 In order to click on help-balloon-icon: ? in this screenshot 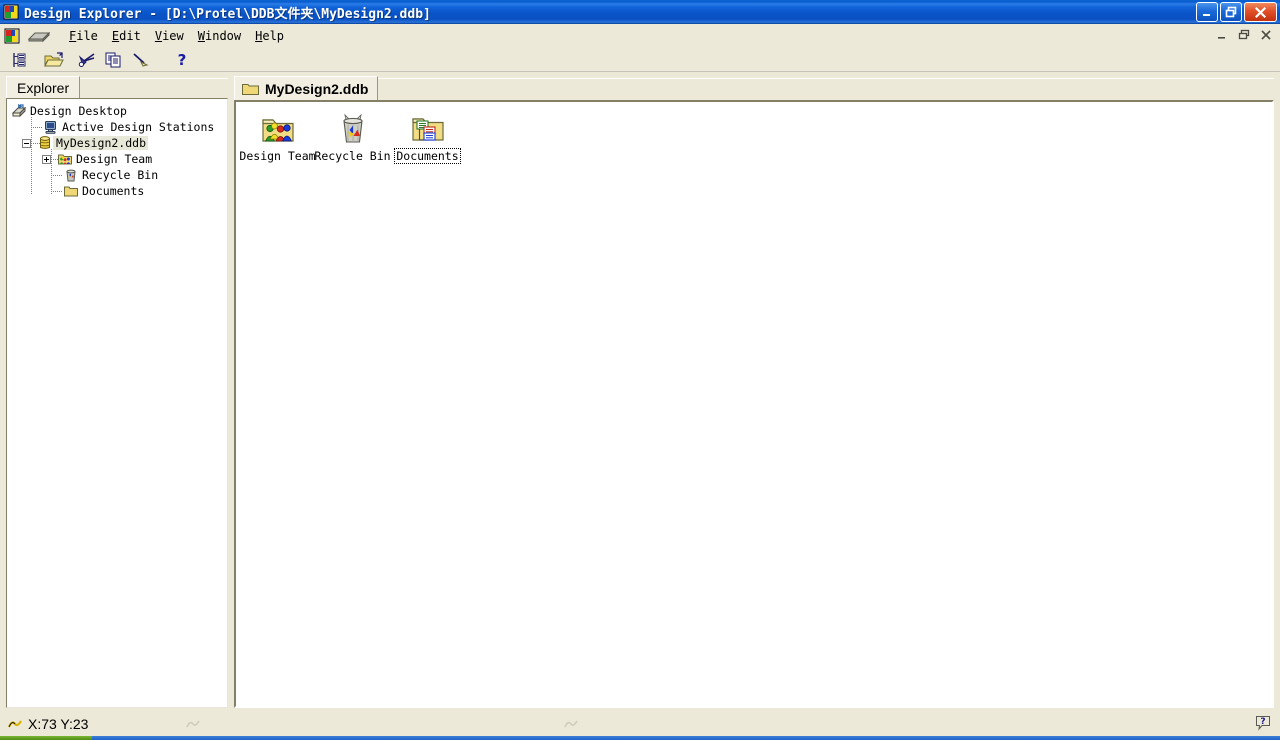, I will do `click(1263, 723)`.